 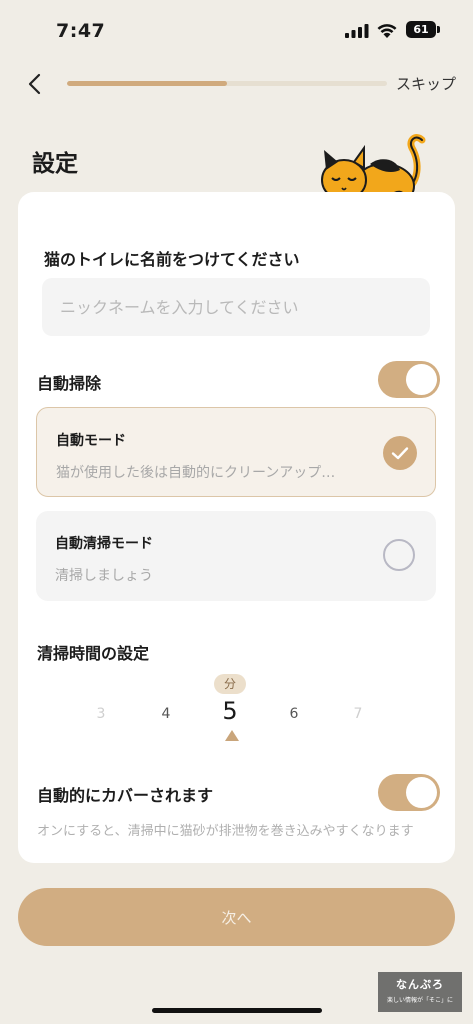 What do you see at coordinates (69, 383) in the screenshot?
I see `auto-clean-label: 自動掃除` at bounding box center [69, 383].